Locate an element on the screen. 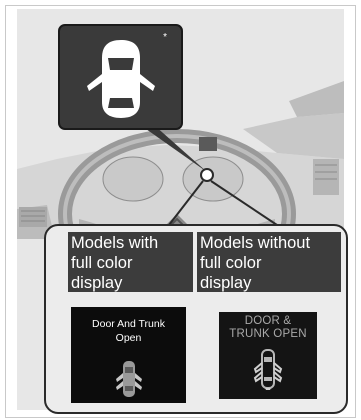 Image resolution: width=361 pixels, height=420 pixels. full-color-display-message: Door And Trunk Open is located at coordinates (128, 331).